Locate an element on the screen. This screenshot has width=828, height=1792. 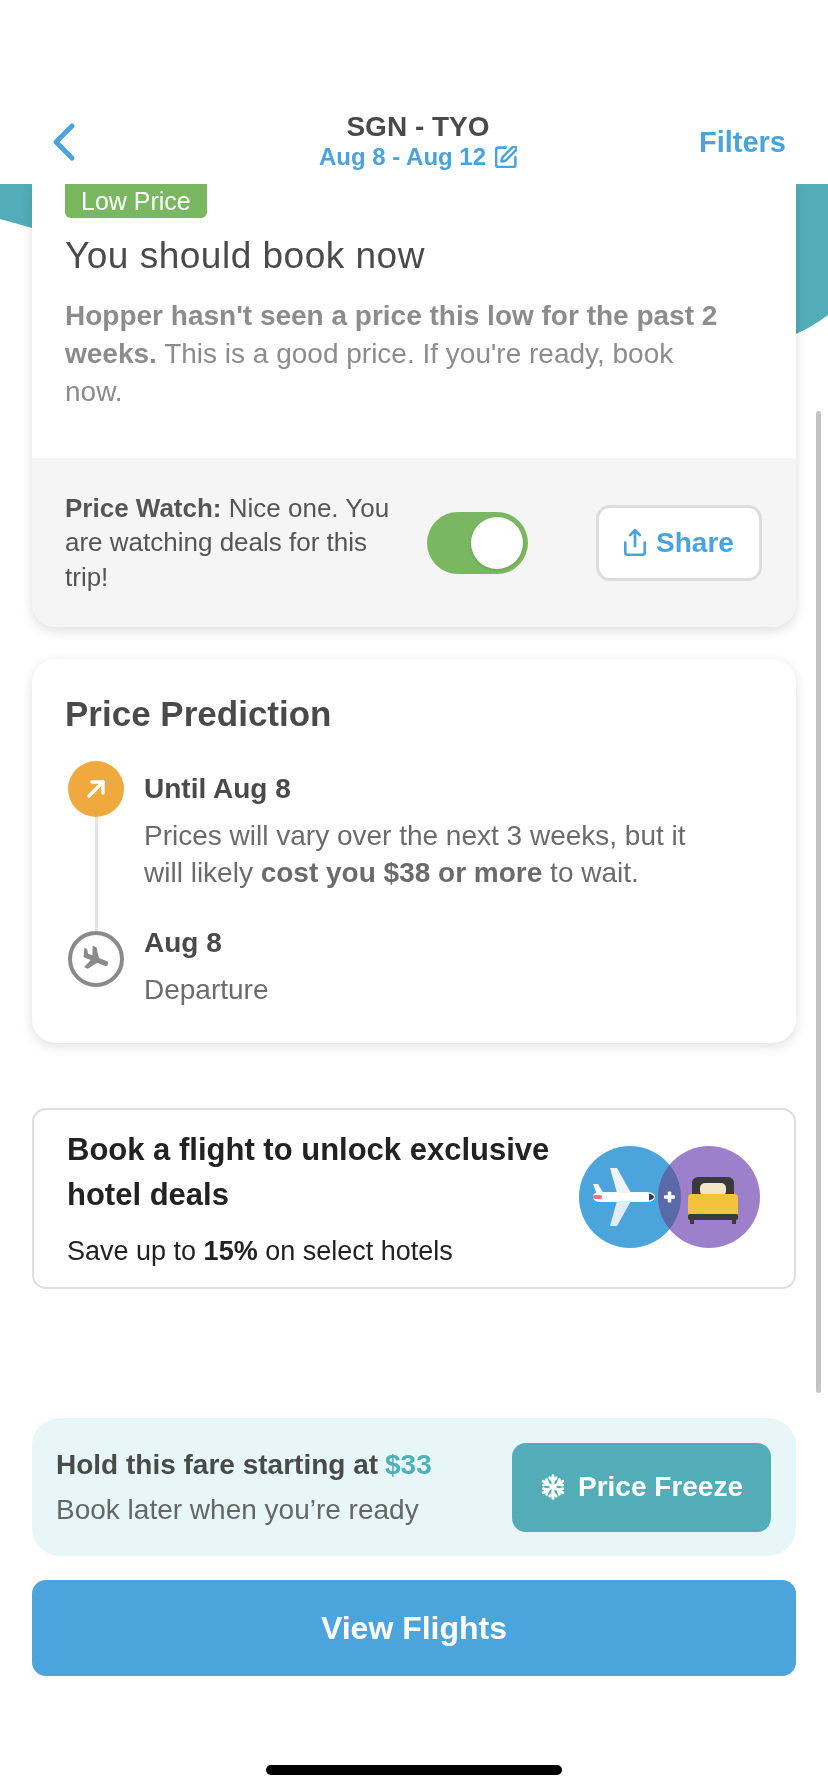
hotel-promo-title: Book a flight to unlock exclusive hotel deals is located at coordinates (309, 1172).